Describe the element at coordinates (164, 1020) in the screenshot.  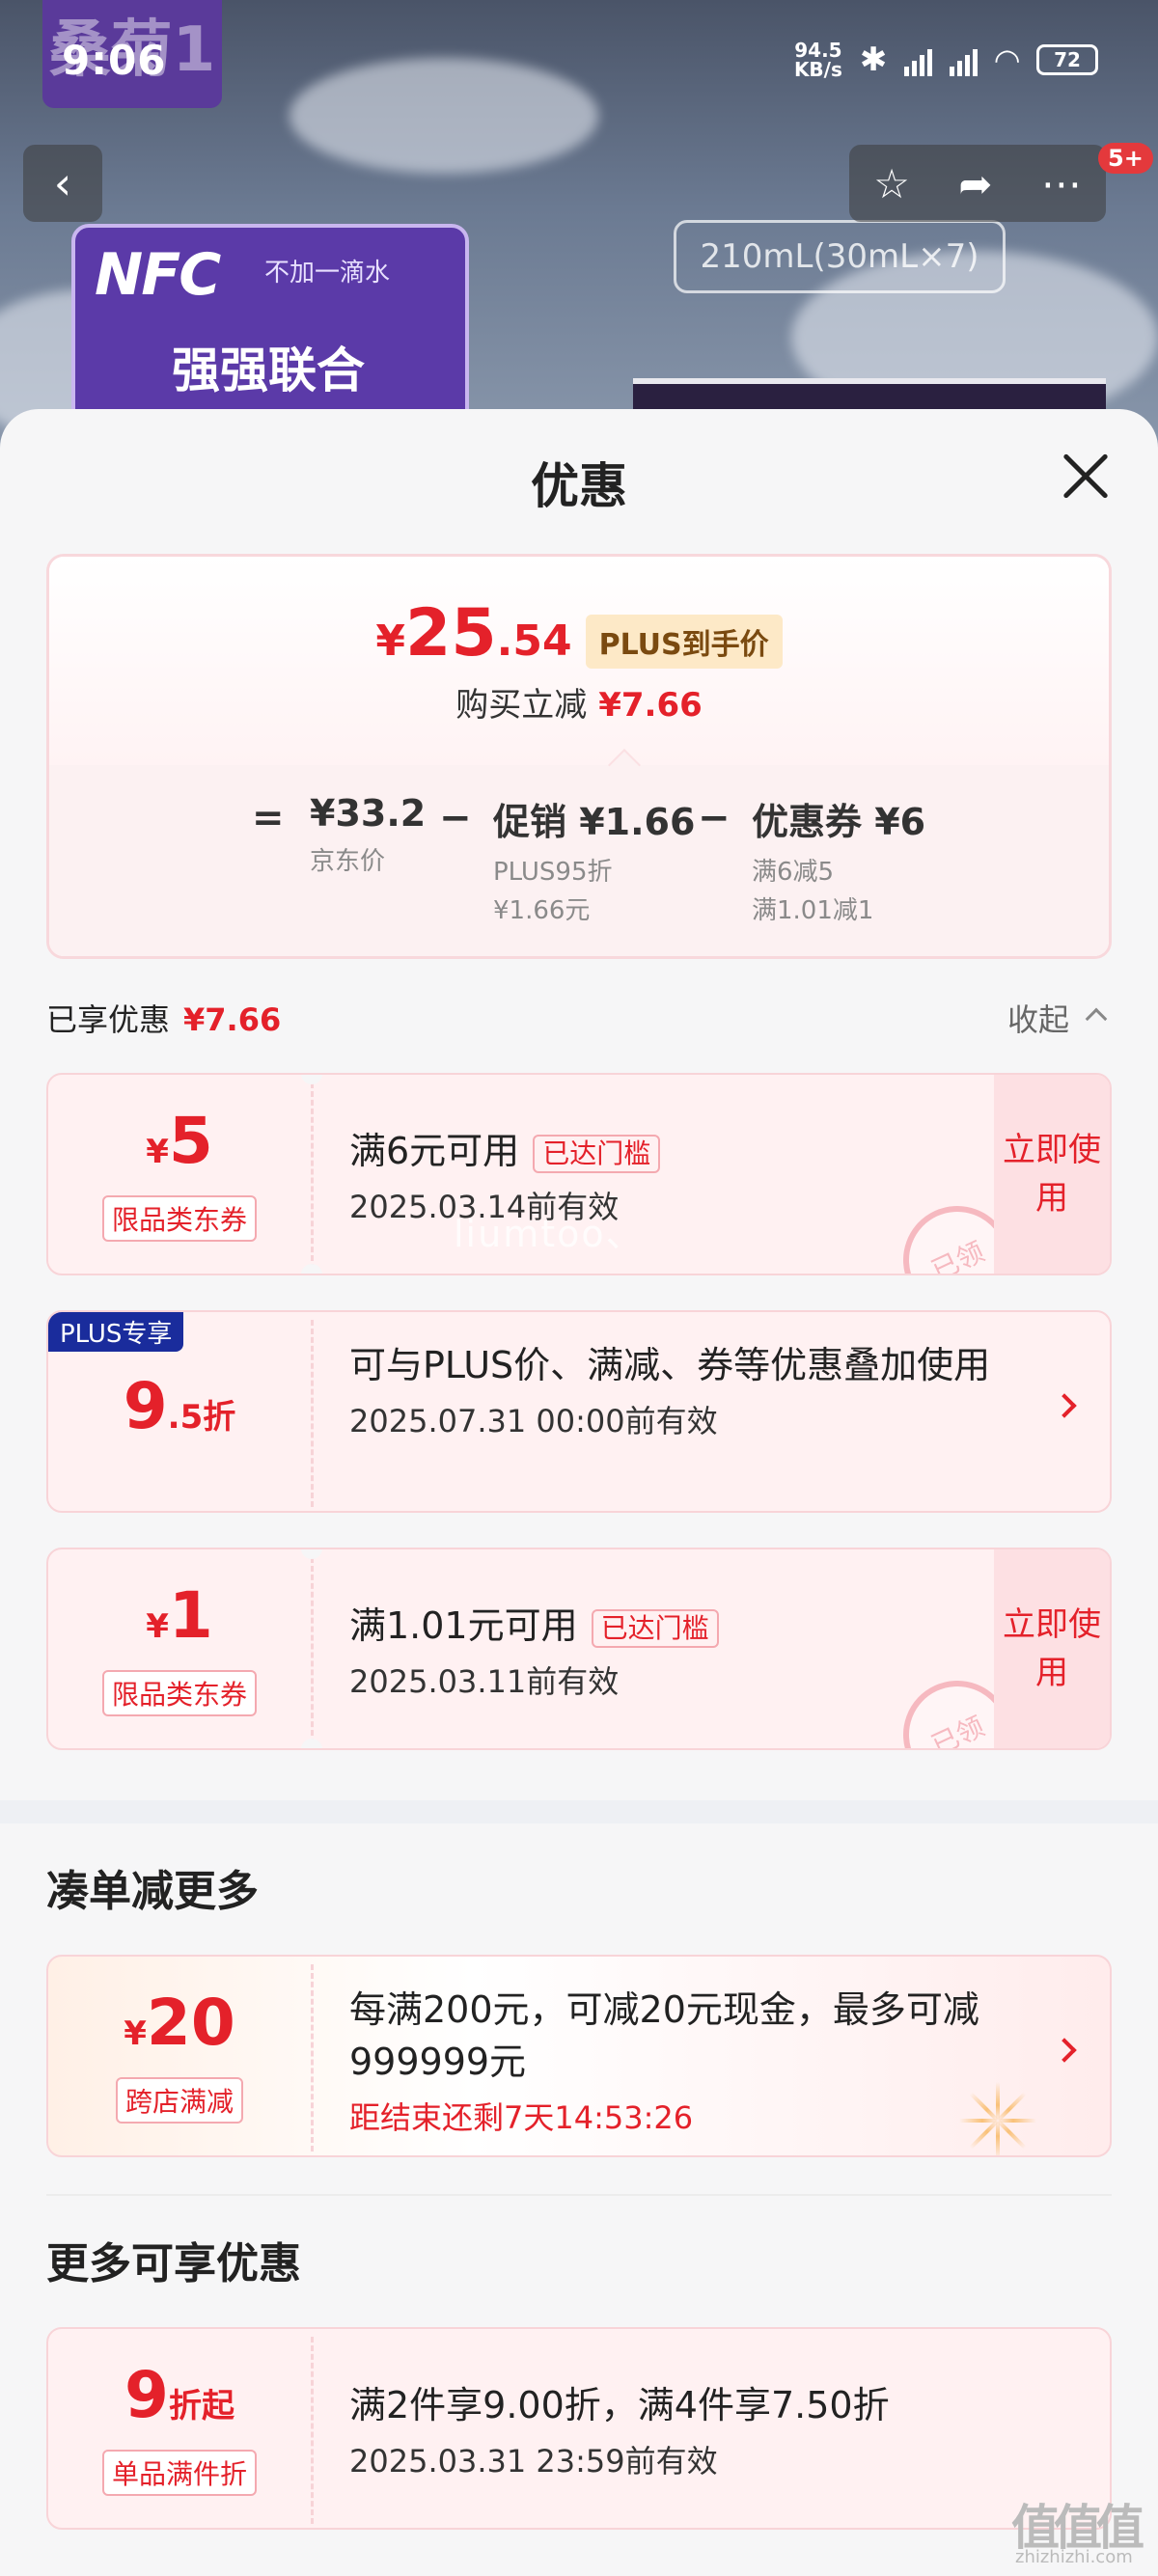
I see `enjoyed-discount: 已享优惠 ¥7.66` at that location.